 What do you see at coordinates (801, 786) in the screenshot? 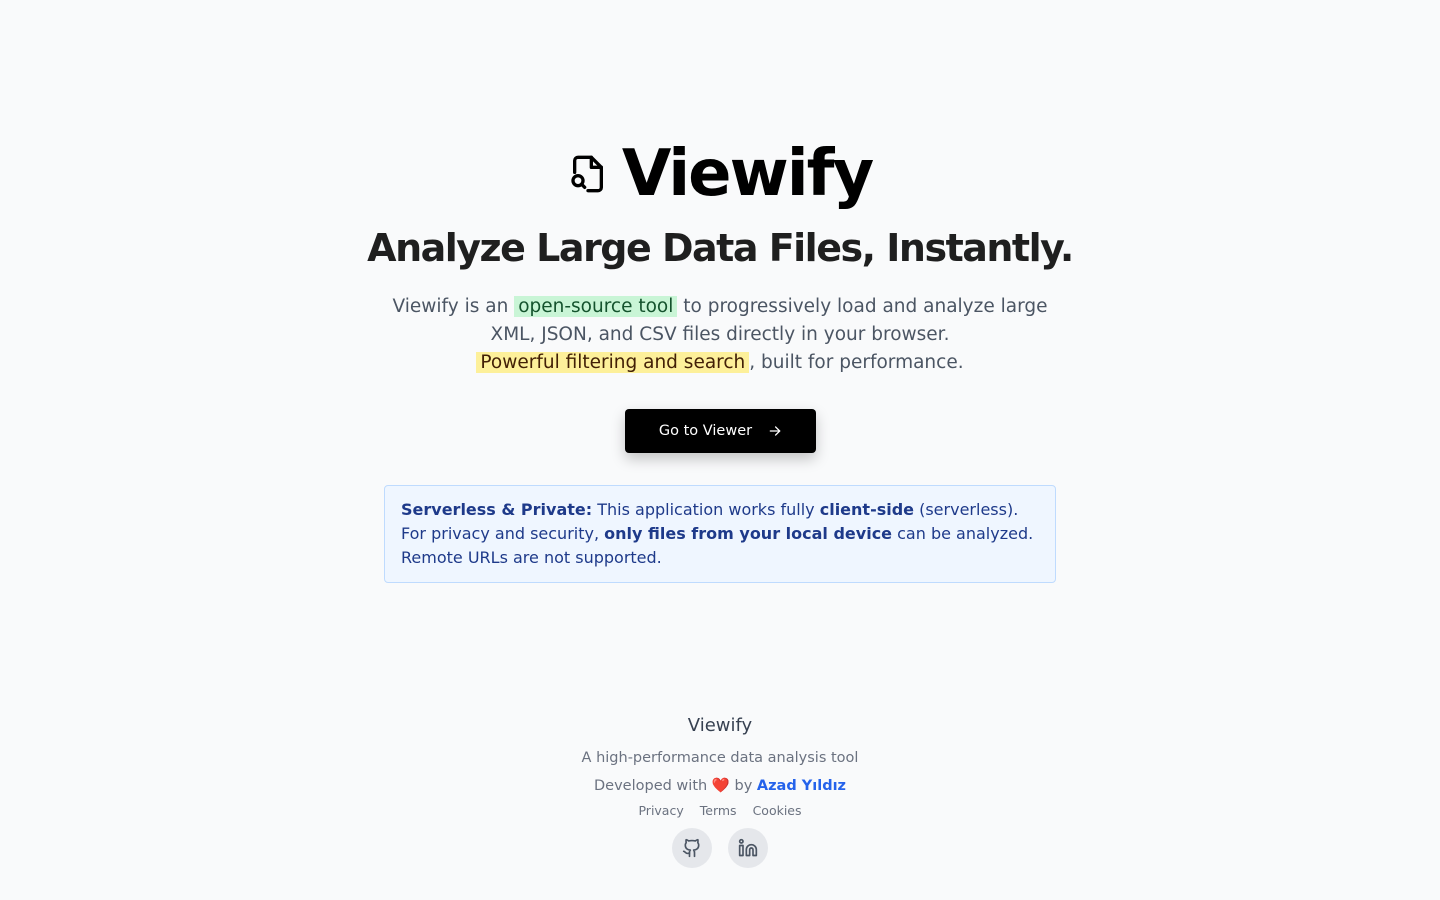
I see `author-link: Azad Yıldız` at bounding box center [801, 786].